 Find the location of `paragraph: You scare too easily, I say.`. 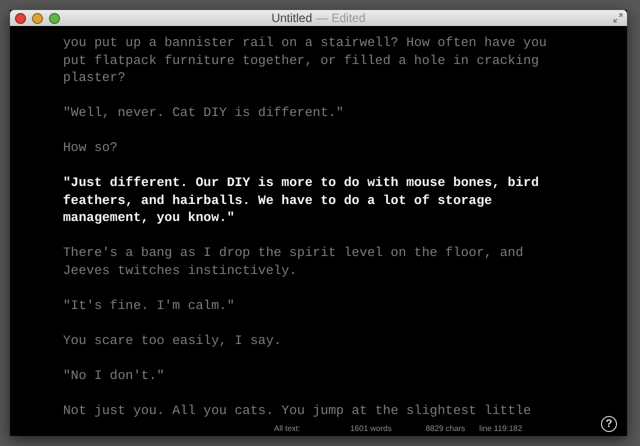

paragraph: You scare too easily, I say. is located at coordinates (172, 340).